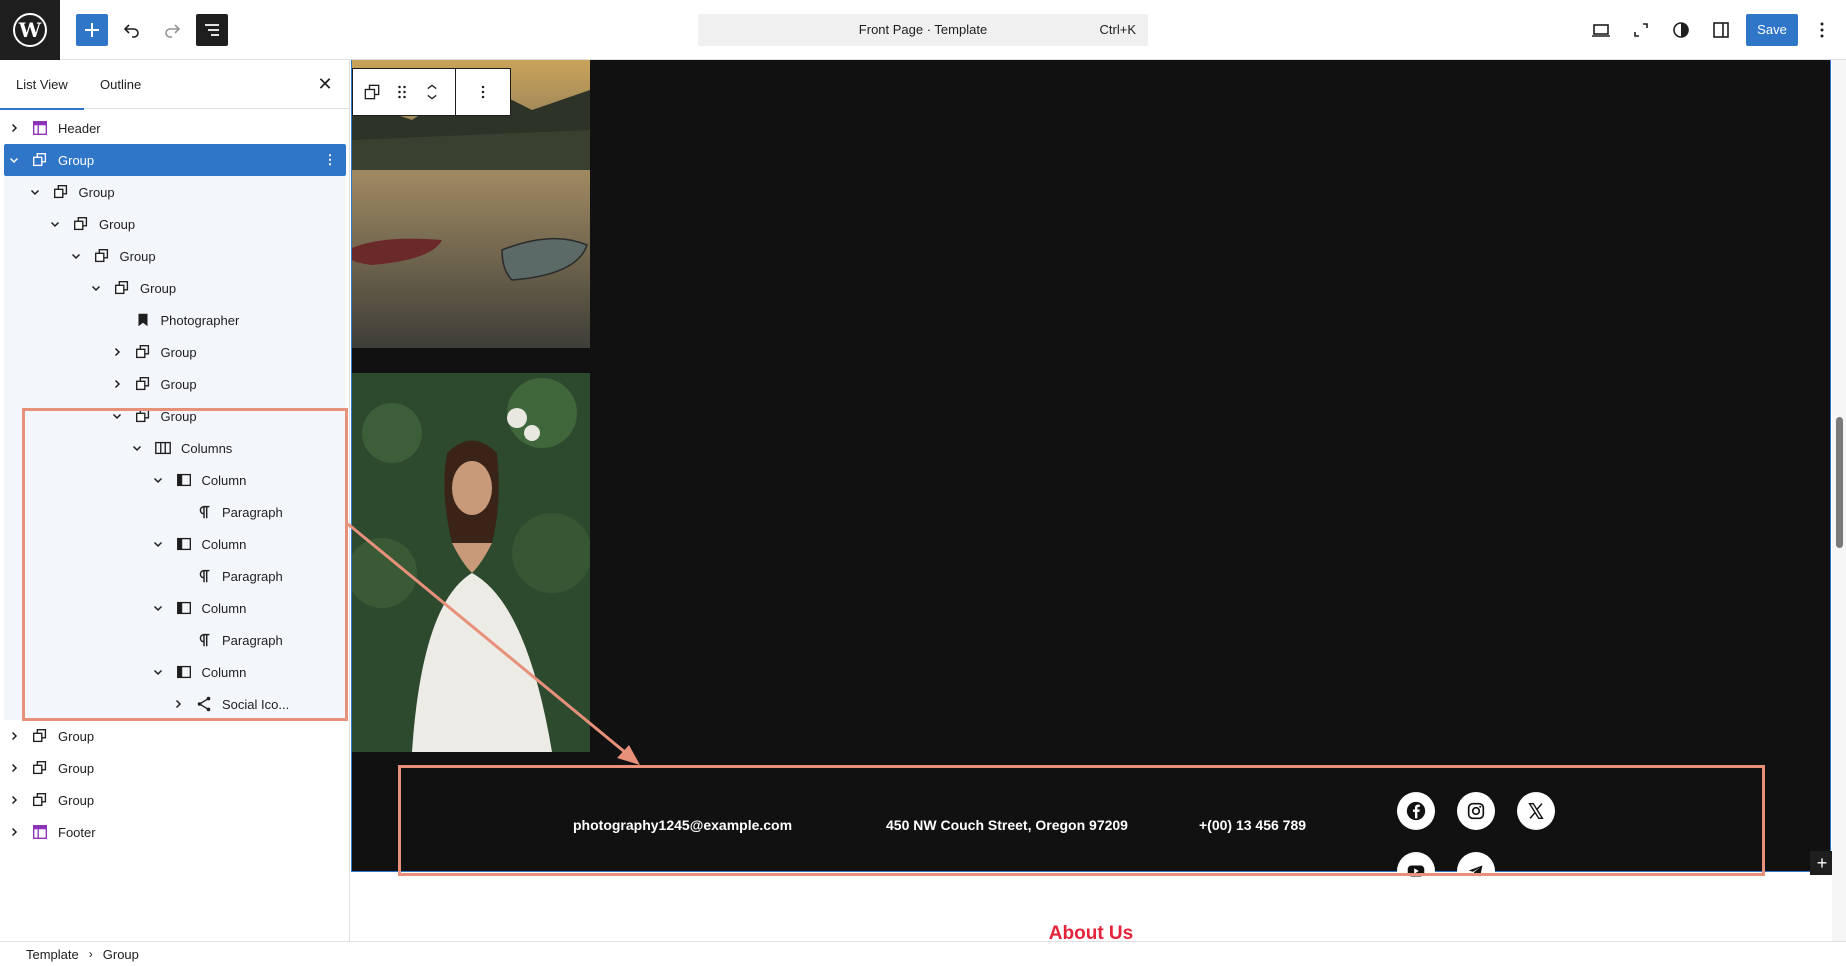  I want to click on phone-paragraph: +(00) 13 456 789, so click(1252, 825).